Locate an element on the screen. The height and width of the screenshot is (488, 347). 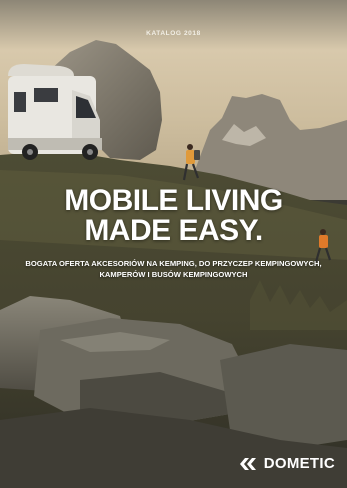
subheadline-line-2: KAMPERÓW I BUSÓW KEMPINGOWYCH is located at coordinates (173, 274).